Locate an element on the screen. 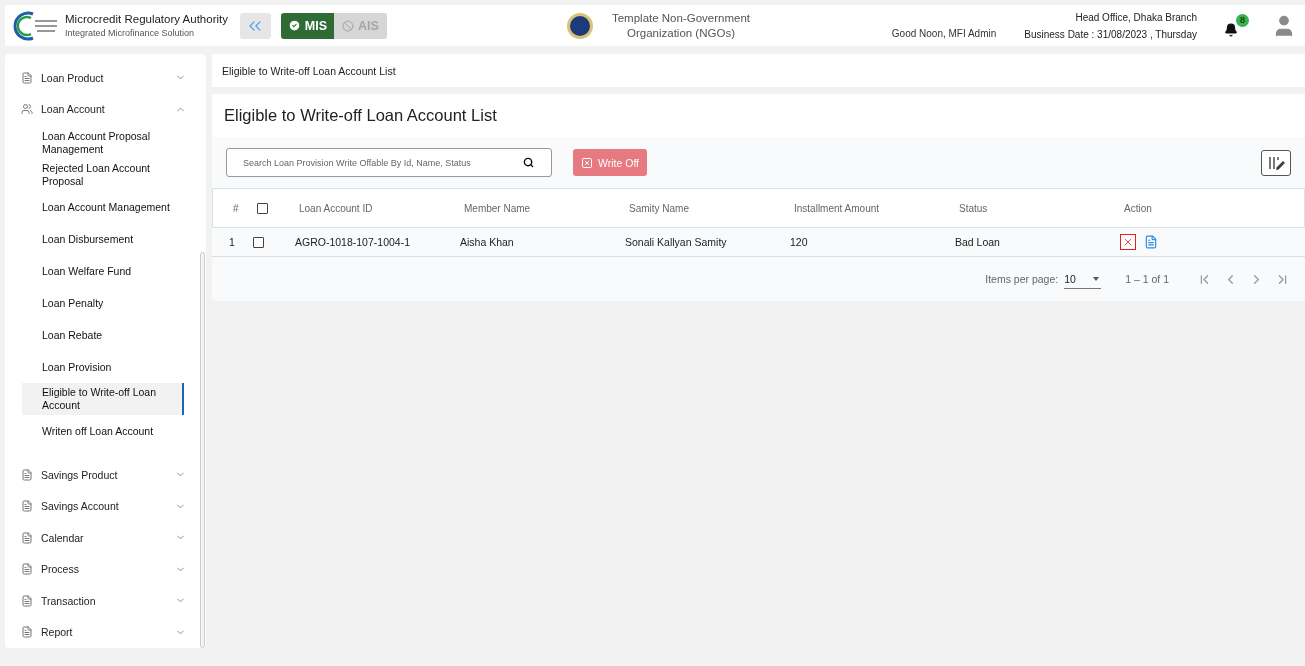 The image size is (1305, 666). ban-icon is located at coordinates (348, 25).